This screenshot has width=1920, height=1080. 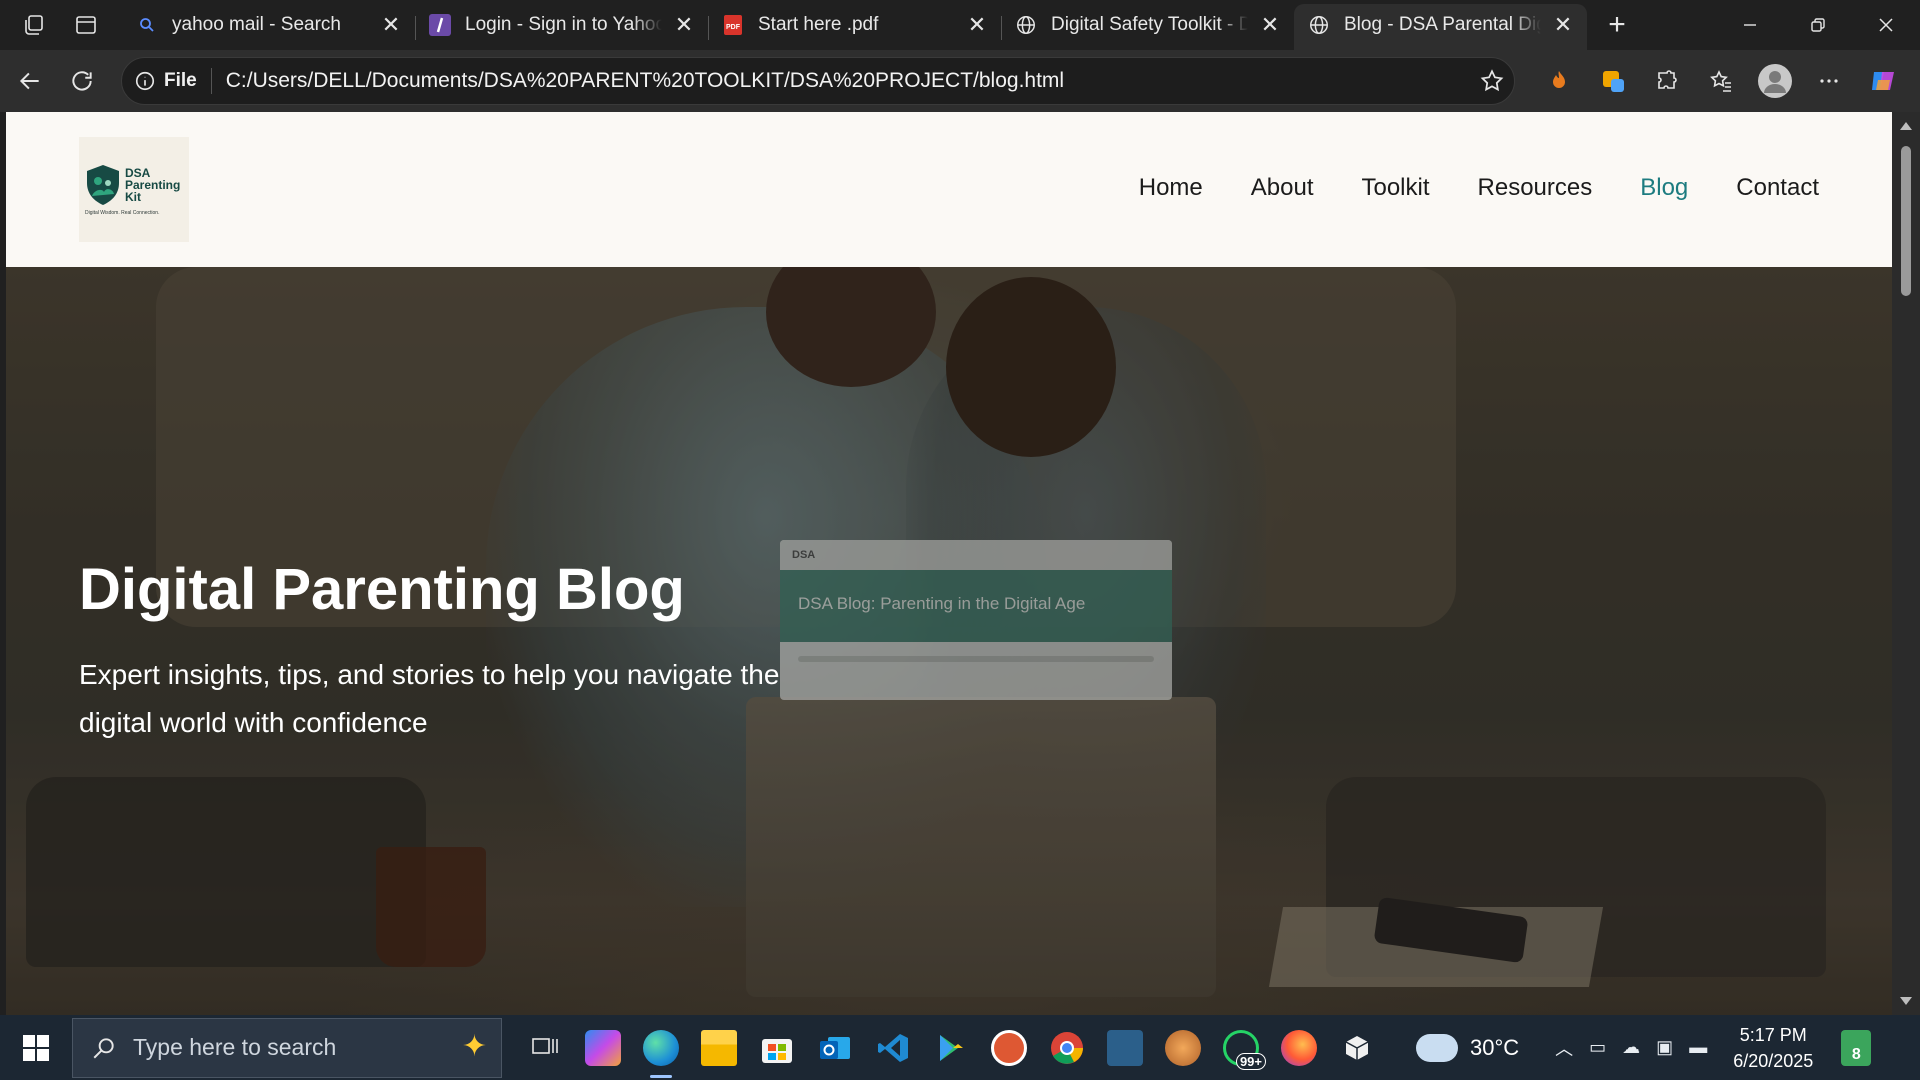 I want to click on restore-icon, so click(x=1818, y=25).